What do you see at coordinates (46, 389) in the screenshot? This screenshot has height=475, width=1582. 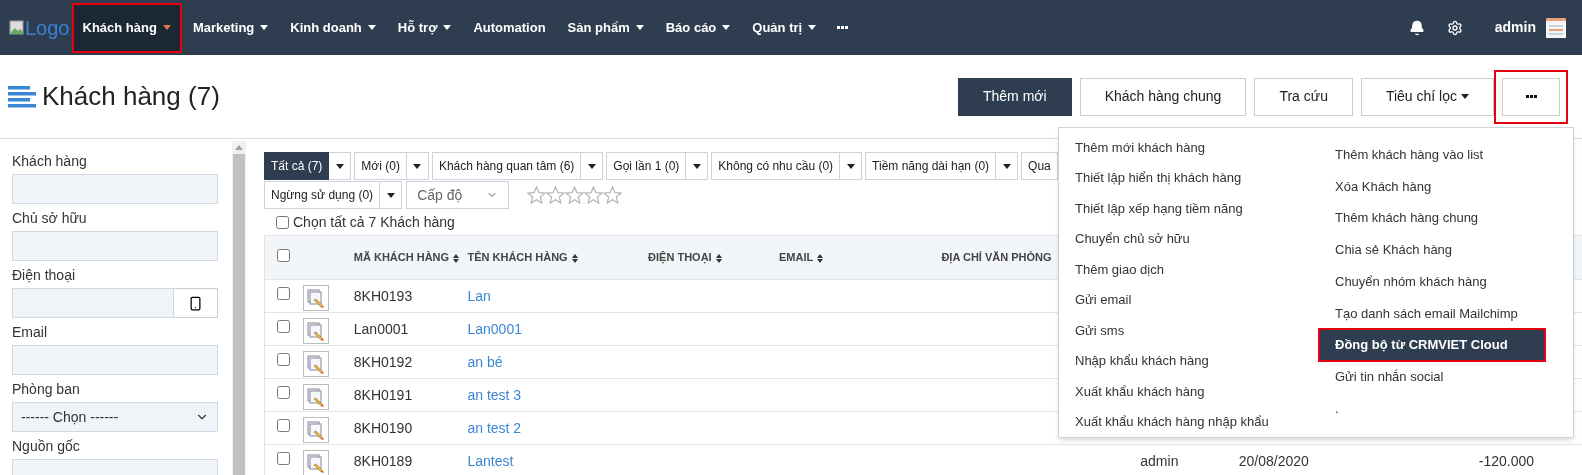 I see `field-label: Phòng ban` at bounding box center [46, 389].